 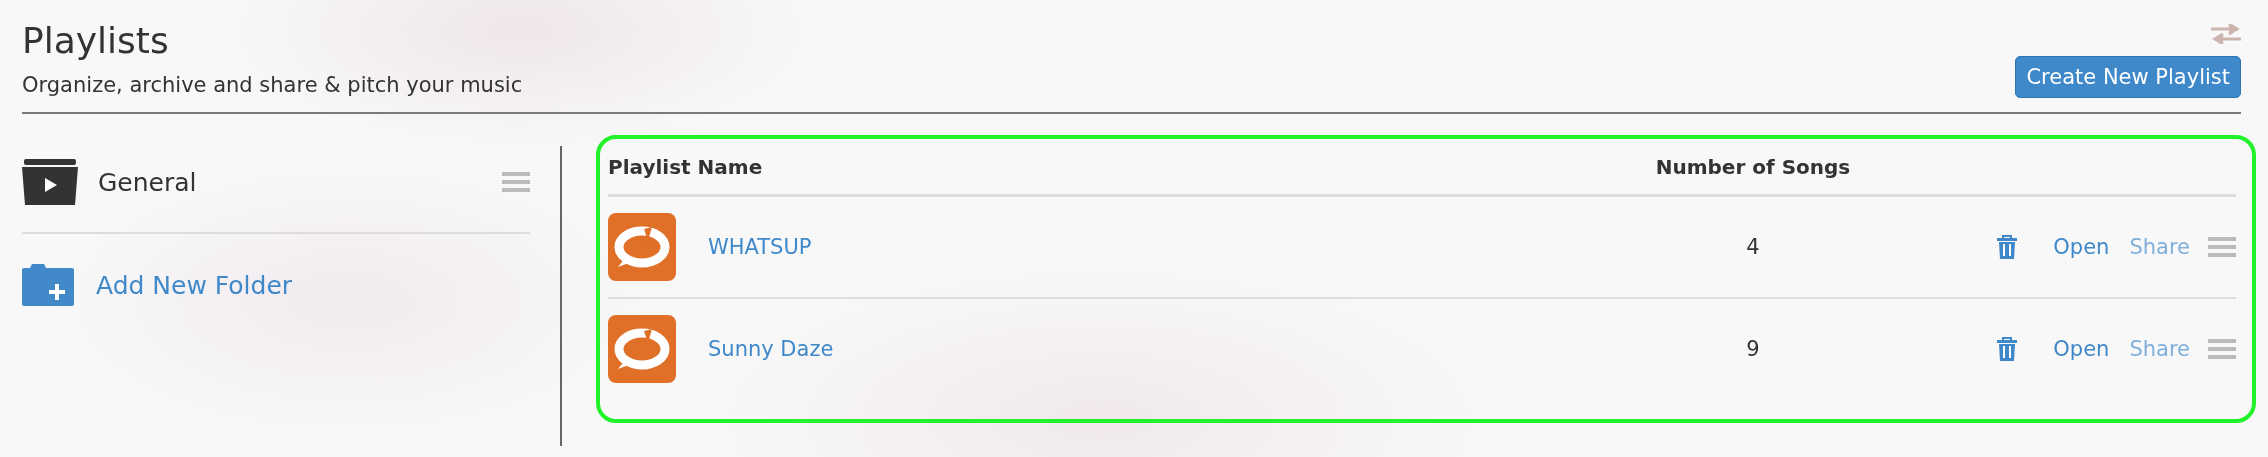 I want to click on folder-name: General, so click(x=300, y=182).